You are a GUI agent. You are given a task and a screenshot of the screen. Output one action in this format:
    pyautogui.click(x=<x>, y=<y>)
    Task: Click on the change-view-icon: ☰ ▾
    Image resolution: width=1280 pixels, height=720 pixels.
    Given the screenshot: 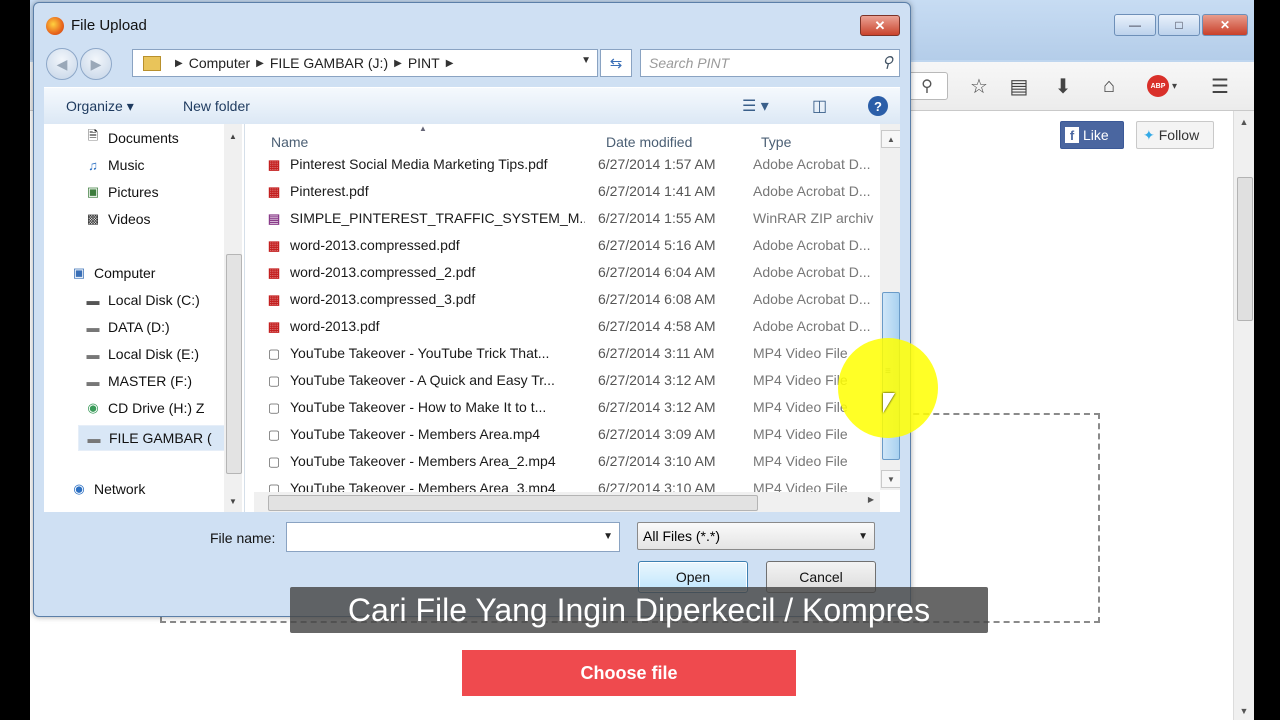 What is the action you would take?
    pyautogui.click(x=755, y=106)
    